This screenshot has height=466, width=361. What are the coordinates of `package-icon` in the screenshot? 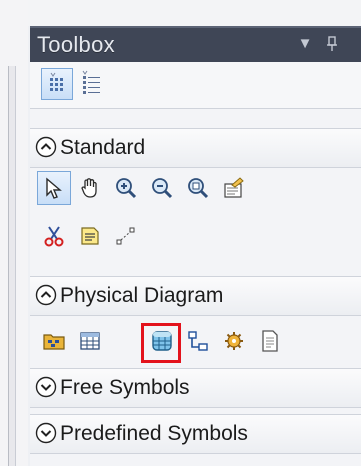 It's located at (54, 342).